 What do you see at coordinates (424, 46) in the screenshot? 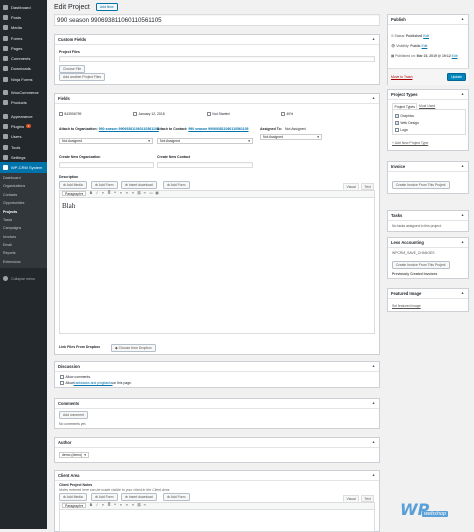
I see `edit-visibility-link: Edit` at bounding box center [424, 46].